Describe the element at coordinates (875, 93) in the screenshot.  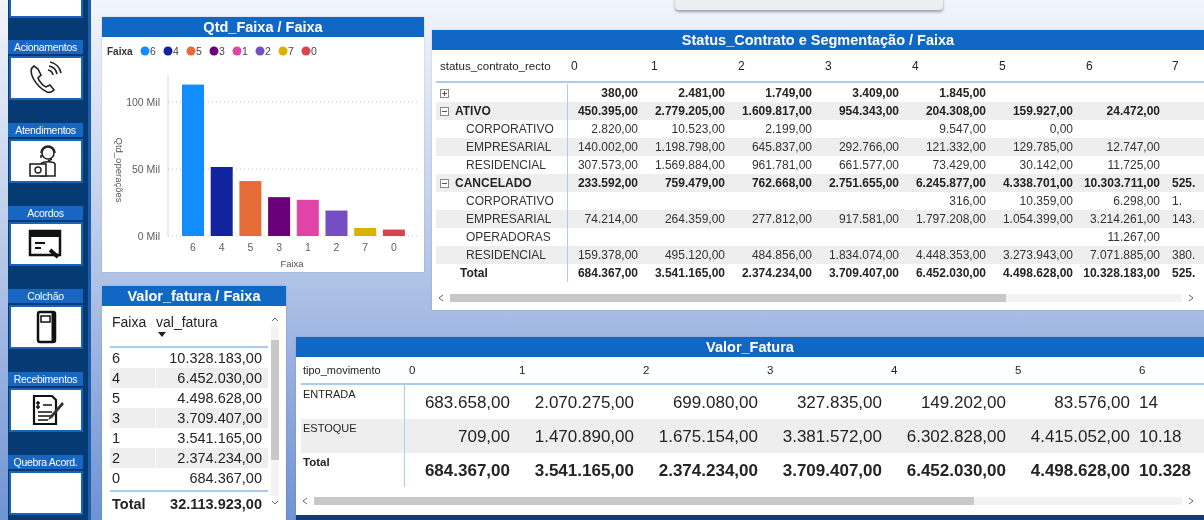
I see `table-cell-text: 3.409,00` at that location.